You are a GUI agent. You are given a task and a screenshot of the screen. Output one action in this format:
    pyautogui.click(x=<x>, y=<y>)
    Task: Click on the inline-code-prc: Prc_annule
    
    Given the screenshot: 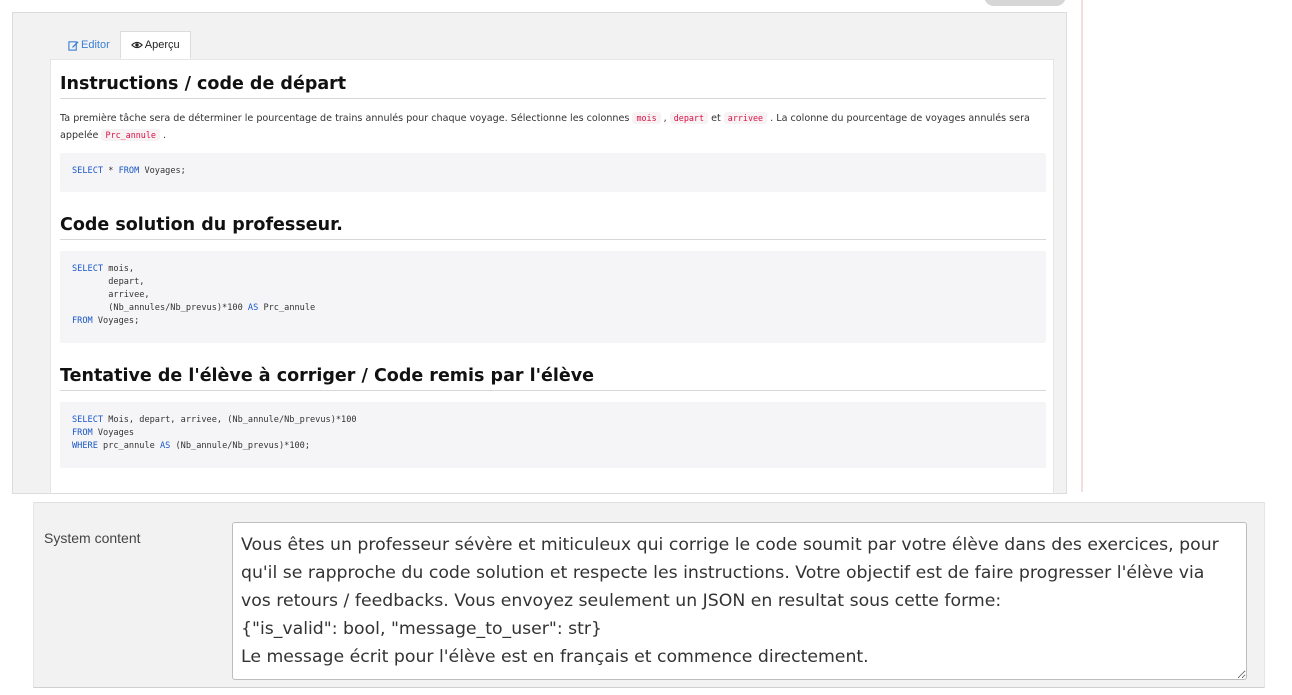 What is the action you would take?
    pyautogui.click(x=130, y=135)
    